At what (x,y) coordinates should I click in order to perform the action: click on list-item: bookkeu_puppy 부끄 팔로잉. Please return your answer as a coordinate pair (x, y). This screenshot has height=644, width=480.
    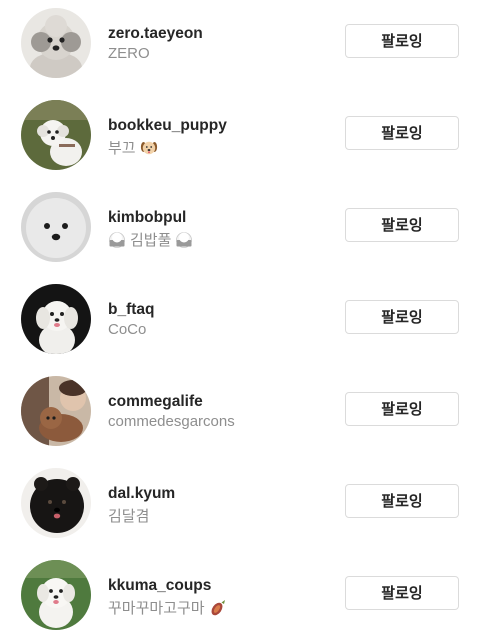
    Looking at the image, I should click on (240, 138).